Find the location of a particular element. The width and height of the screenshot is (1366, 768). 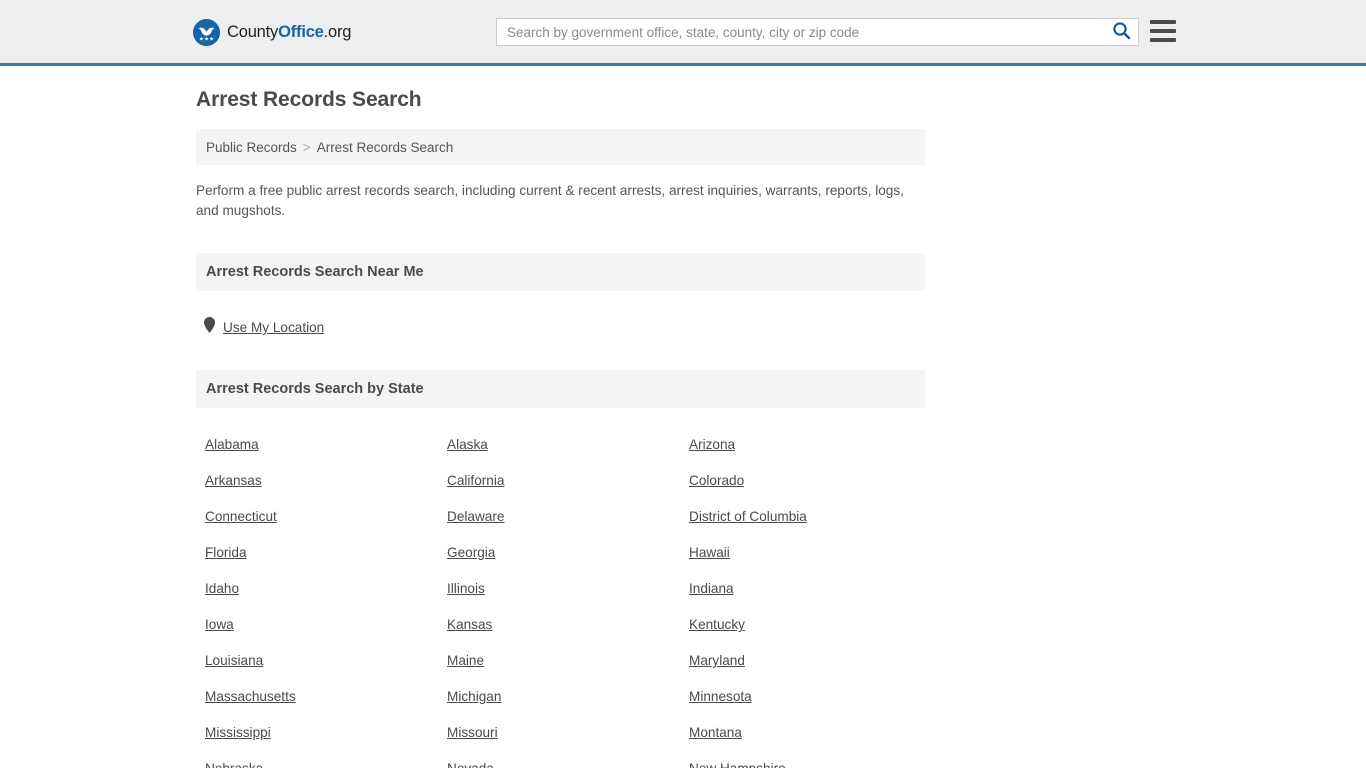

state-cell: Massachusetts is located at coordinates (317, 706).